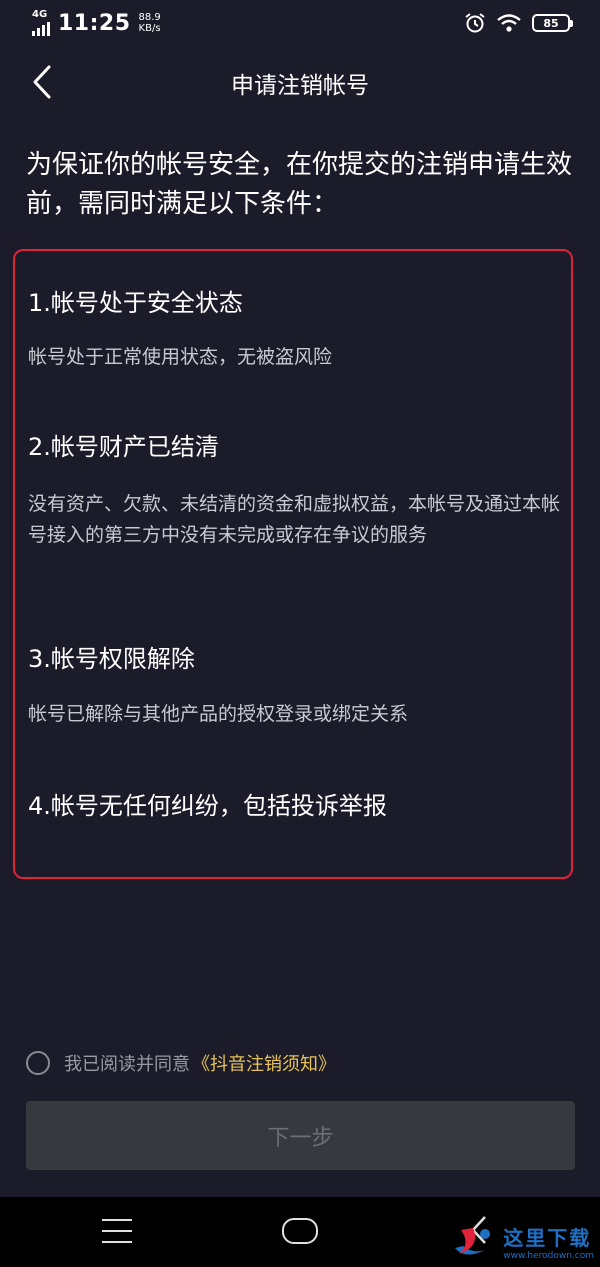 The image size is (600, 1267). I want to click on header: 申请注销帐号, so click(300, 82).